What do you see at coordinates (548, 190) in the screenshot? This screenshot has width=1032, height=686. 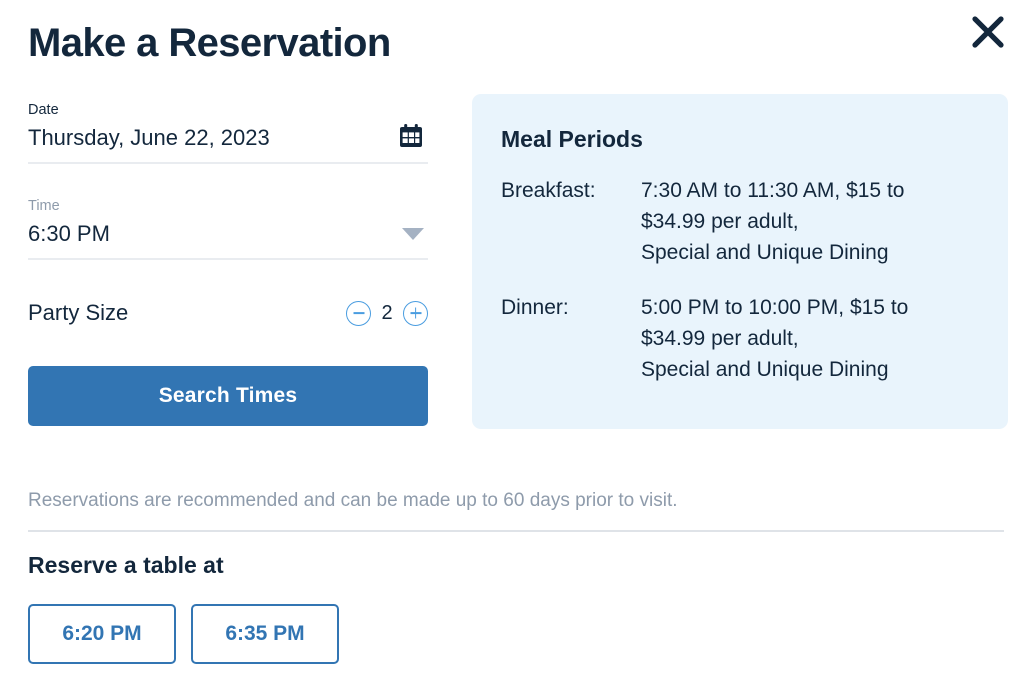 I see `meal-period-name: Breakfast:` at bounding box center [548, 190].